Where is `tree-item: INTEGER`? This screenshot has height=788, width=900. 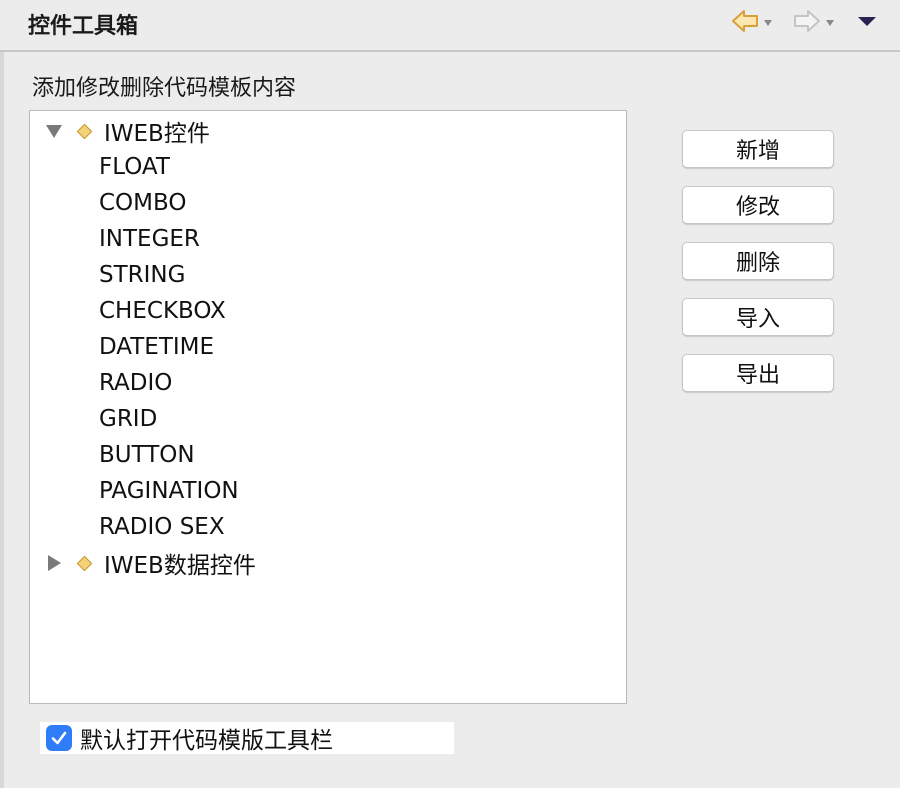
tree-item: INTEGER is located at coordinates (149, 239).